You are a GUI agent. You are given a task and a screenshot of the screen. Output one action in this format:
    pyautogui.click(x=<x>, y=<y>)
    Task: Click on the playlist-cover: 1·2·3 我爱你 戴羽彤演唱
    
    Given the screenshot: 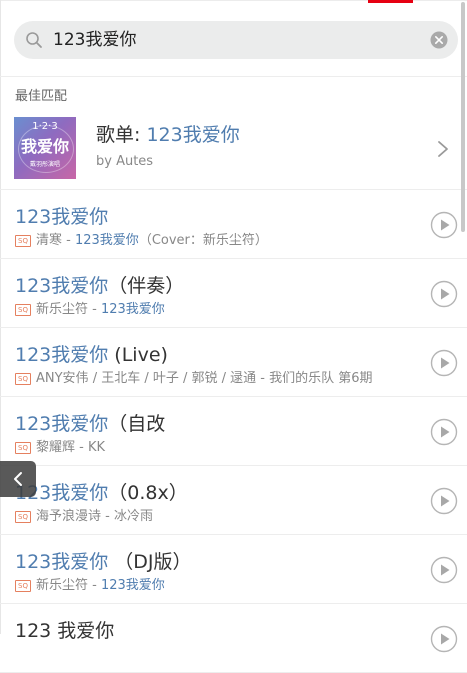 What is the action you would take?
    pyautogui.click(x=45, y=148)
    